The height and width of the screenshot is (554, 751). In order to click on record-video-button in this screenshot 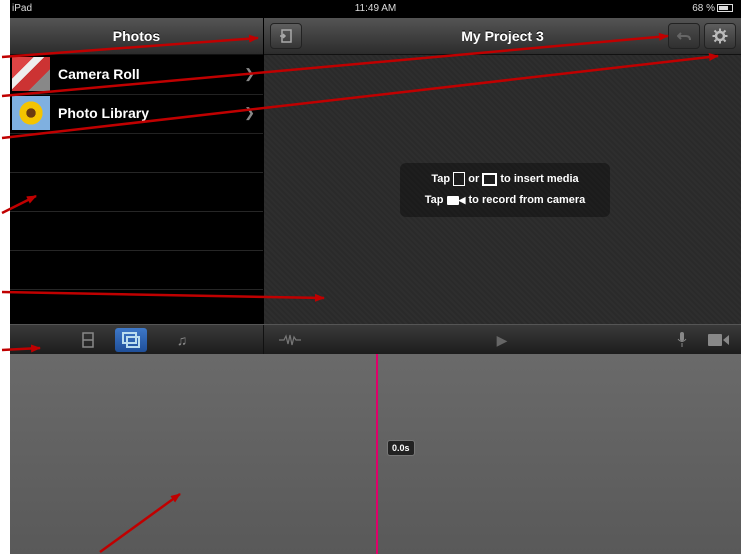, I will do `click(719, 340)`.